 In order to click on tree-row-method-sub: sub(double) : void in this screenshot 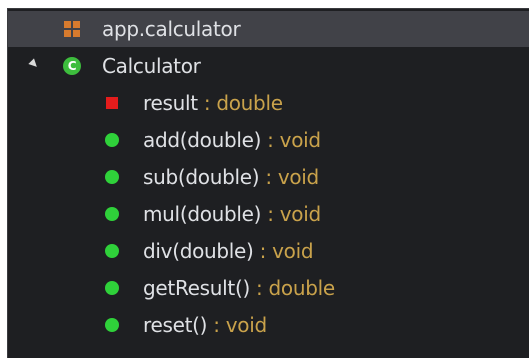, I will do `click(268, 177)`.